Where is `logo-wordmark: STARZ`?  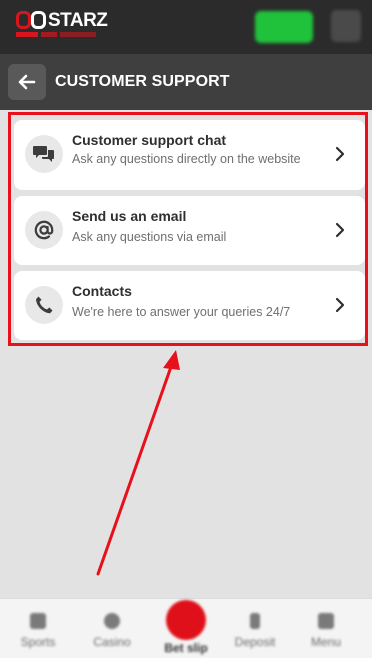 logo-wordmark: STARZ is located at coordinates (62, 20).